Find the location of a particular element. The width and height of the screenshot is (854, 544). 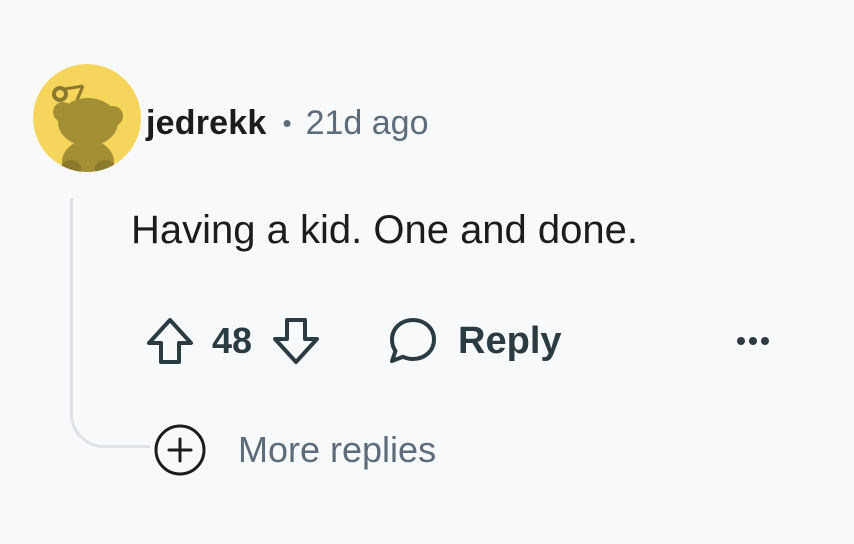

more-replies-button: More replies is located at coordinates (294, 450).